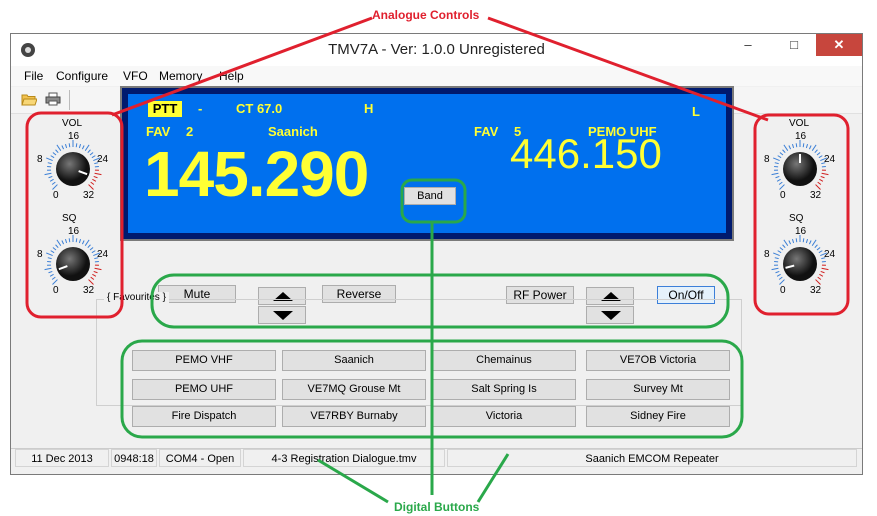  Describe the element at coordinates (200, 458) in the screenshot. I see `status-port: COM4 - Open` at that location.